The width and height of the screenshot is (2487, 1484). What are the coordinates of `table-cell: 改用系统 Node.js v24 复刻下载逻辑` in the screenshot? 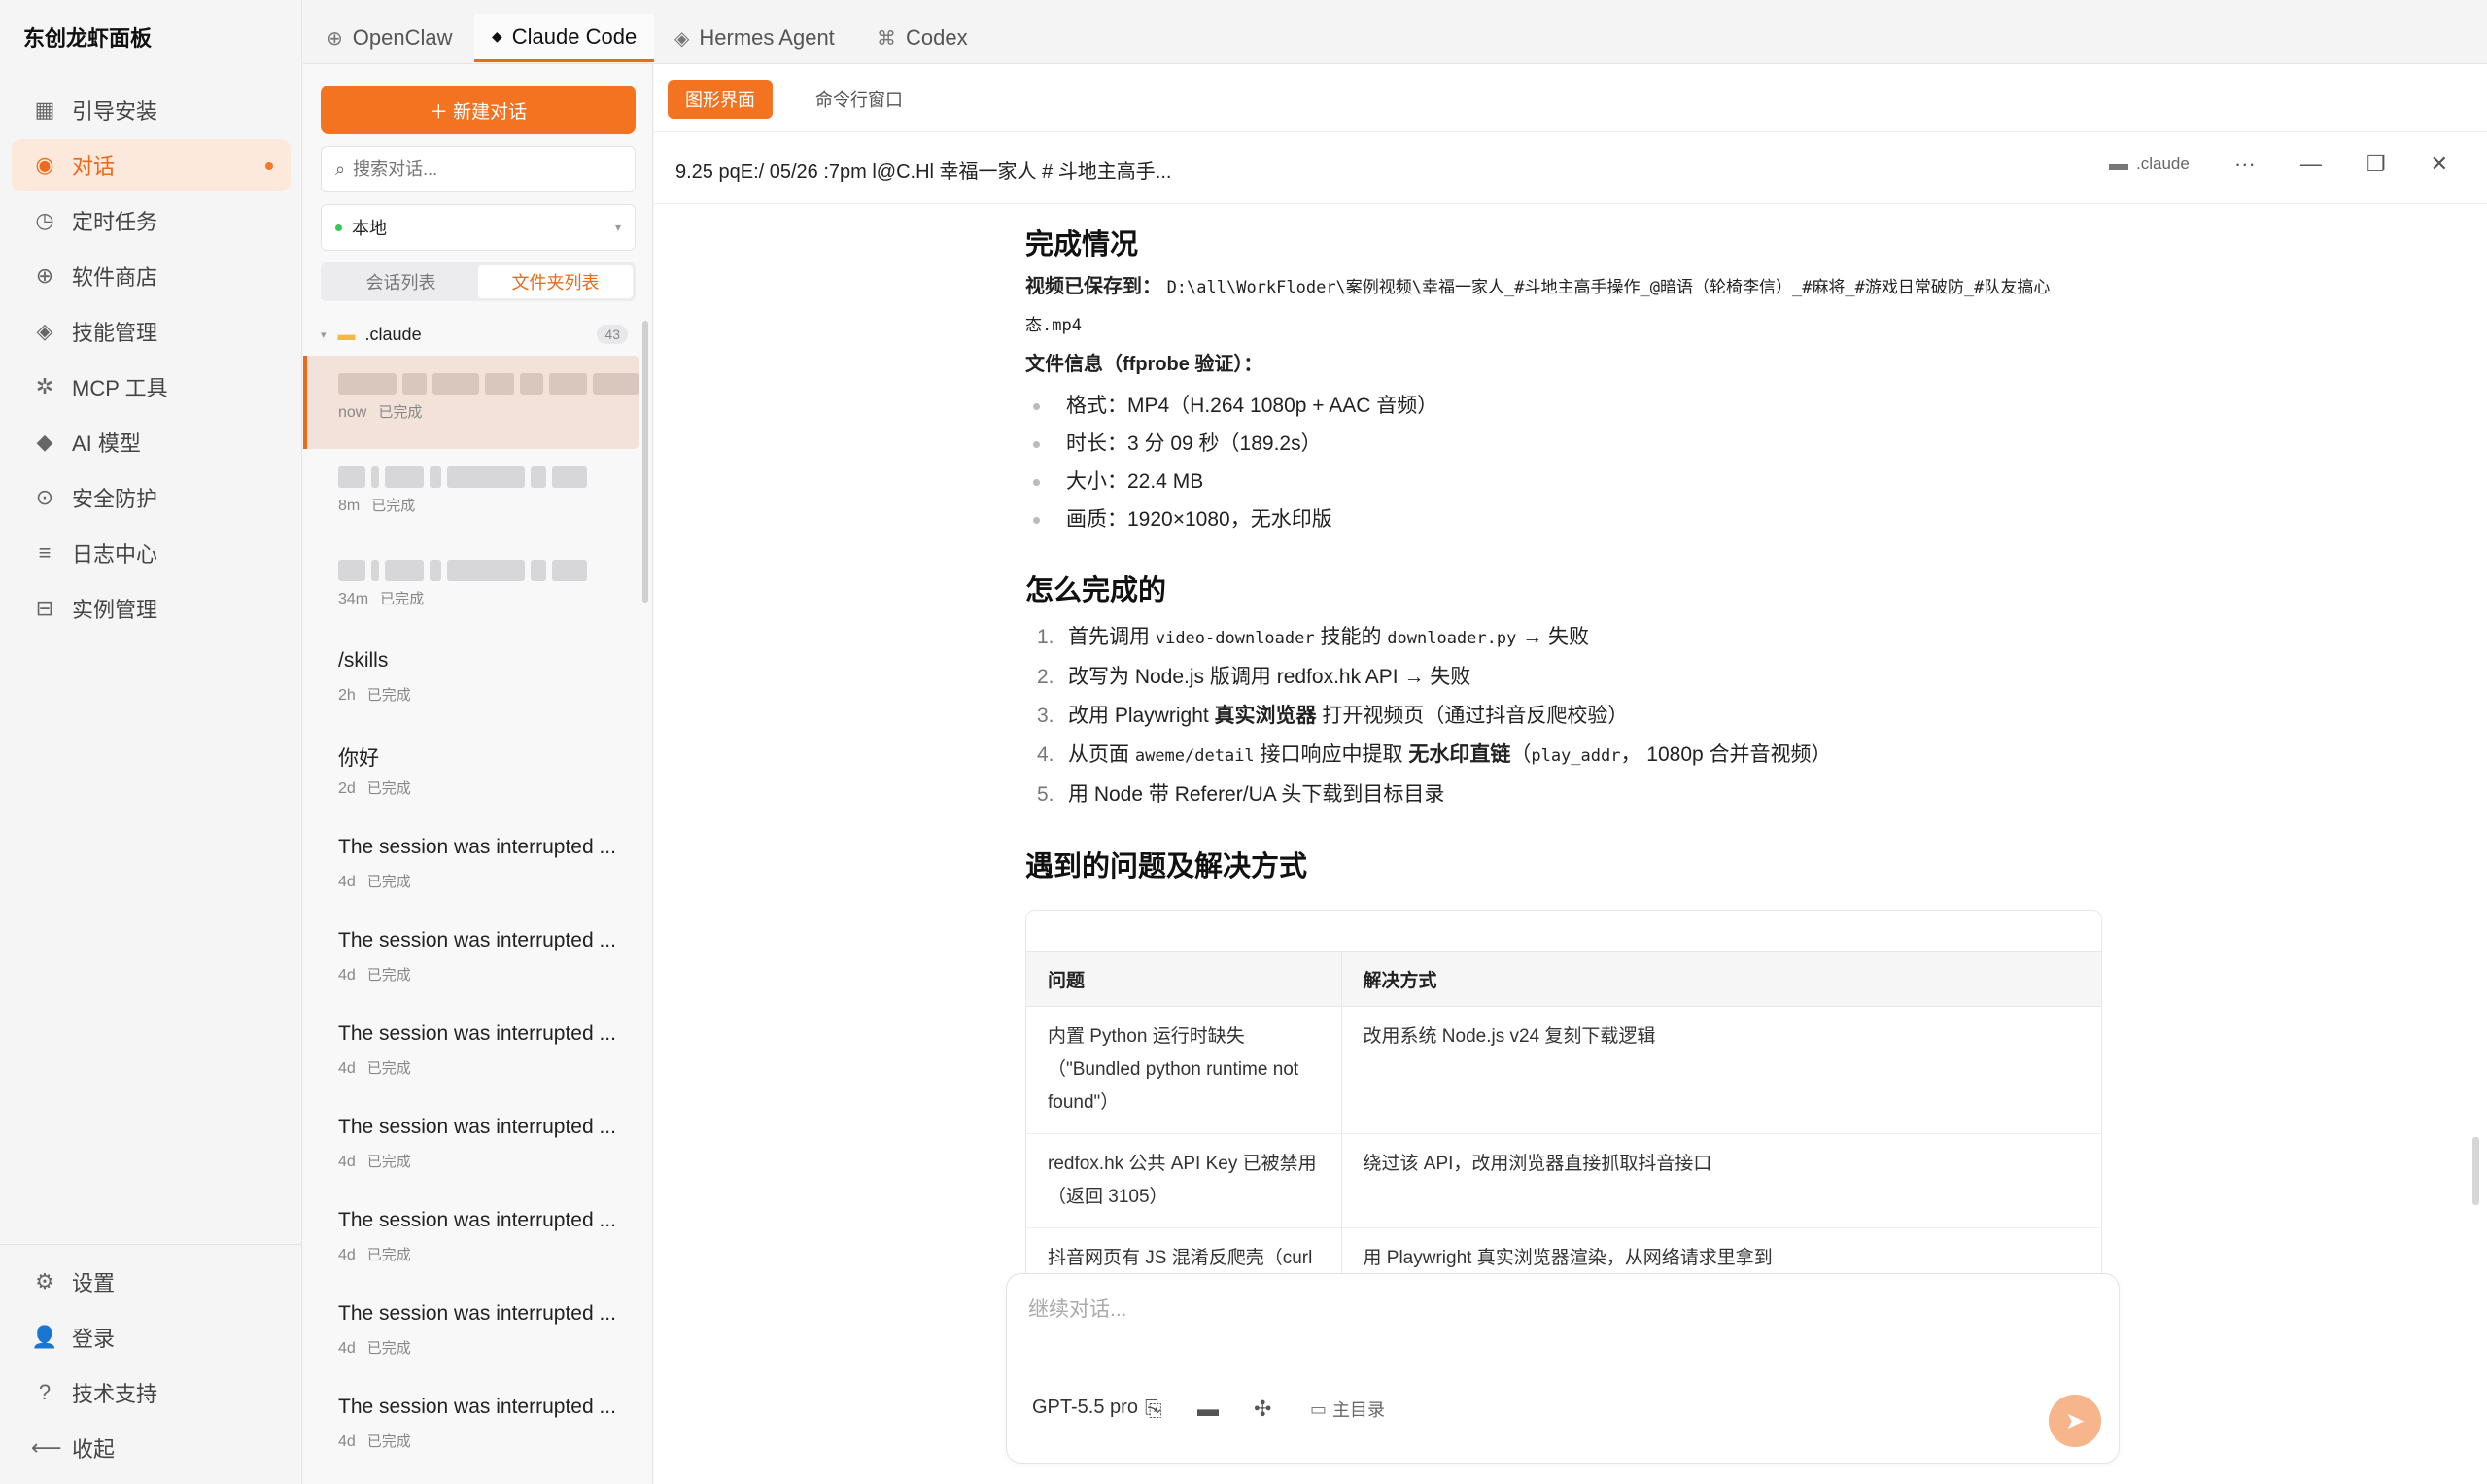 It's located at (1721, 1070).